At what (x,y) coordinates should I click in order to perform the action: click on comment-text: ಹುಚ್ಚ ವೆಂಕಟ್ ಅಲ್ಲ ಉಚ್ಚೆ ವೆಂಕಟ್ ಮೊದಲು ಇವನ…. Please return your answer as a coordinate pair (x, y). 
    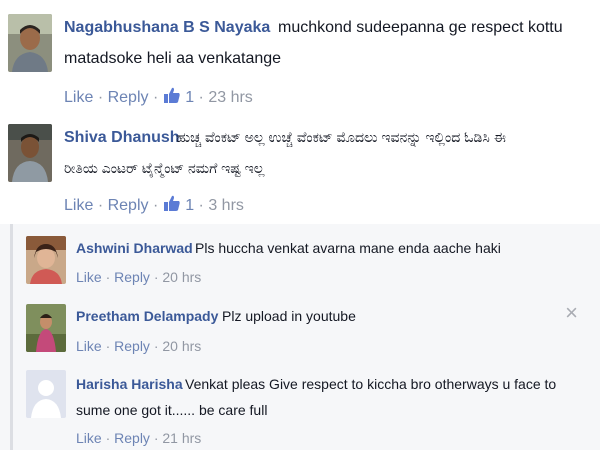
    Looking at the image, I should click on (341, 137).